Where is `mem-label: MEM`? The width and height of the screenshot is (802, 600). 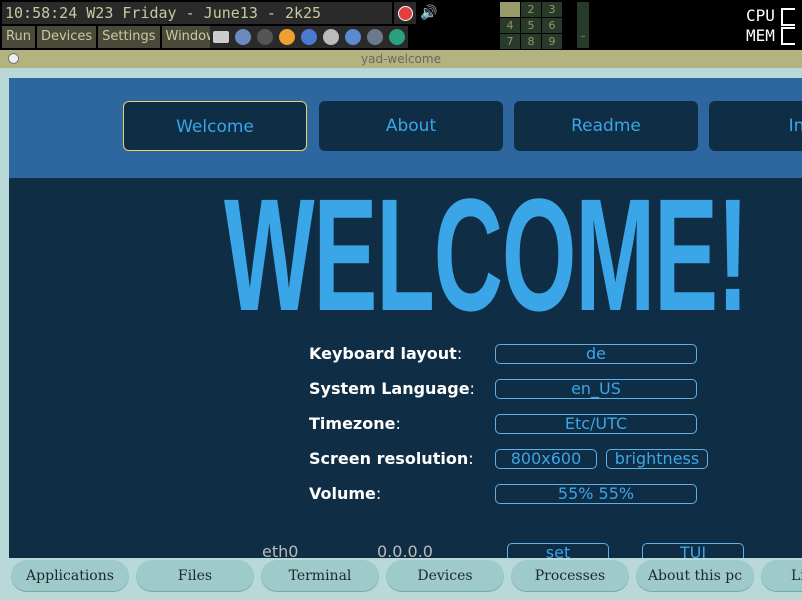
mem-label: MEM is located at coordinates (760, 35).